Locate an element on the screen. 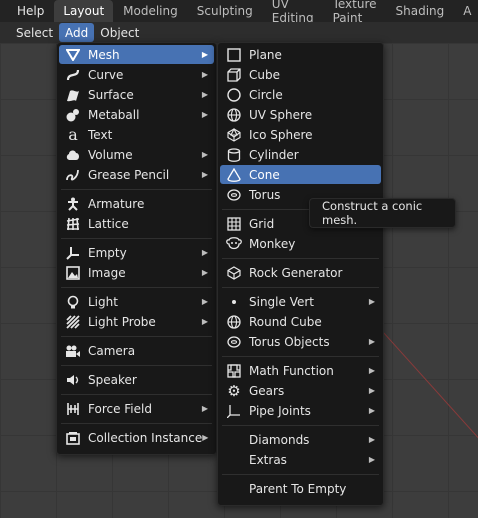  light-probe-icon is located at coordinates (73, 322).